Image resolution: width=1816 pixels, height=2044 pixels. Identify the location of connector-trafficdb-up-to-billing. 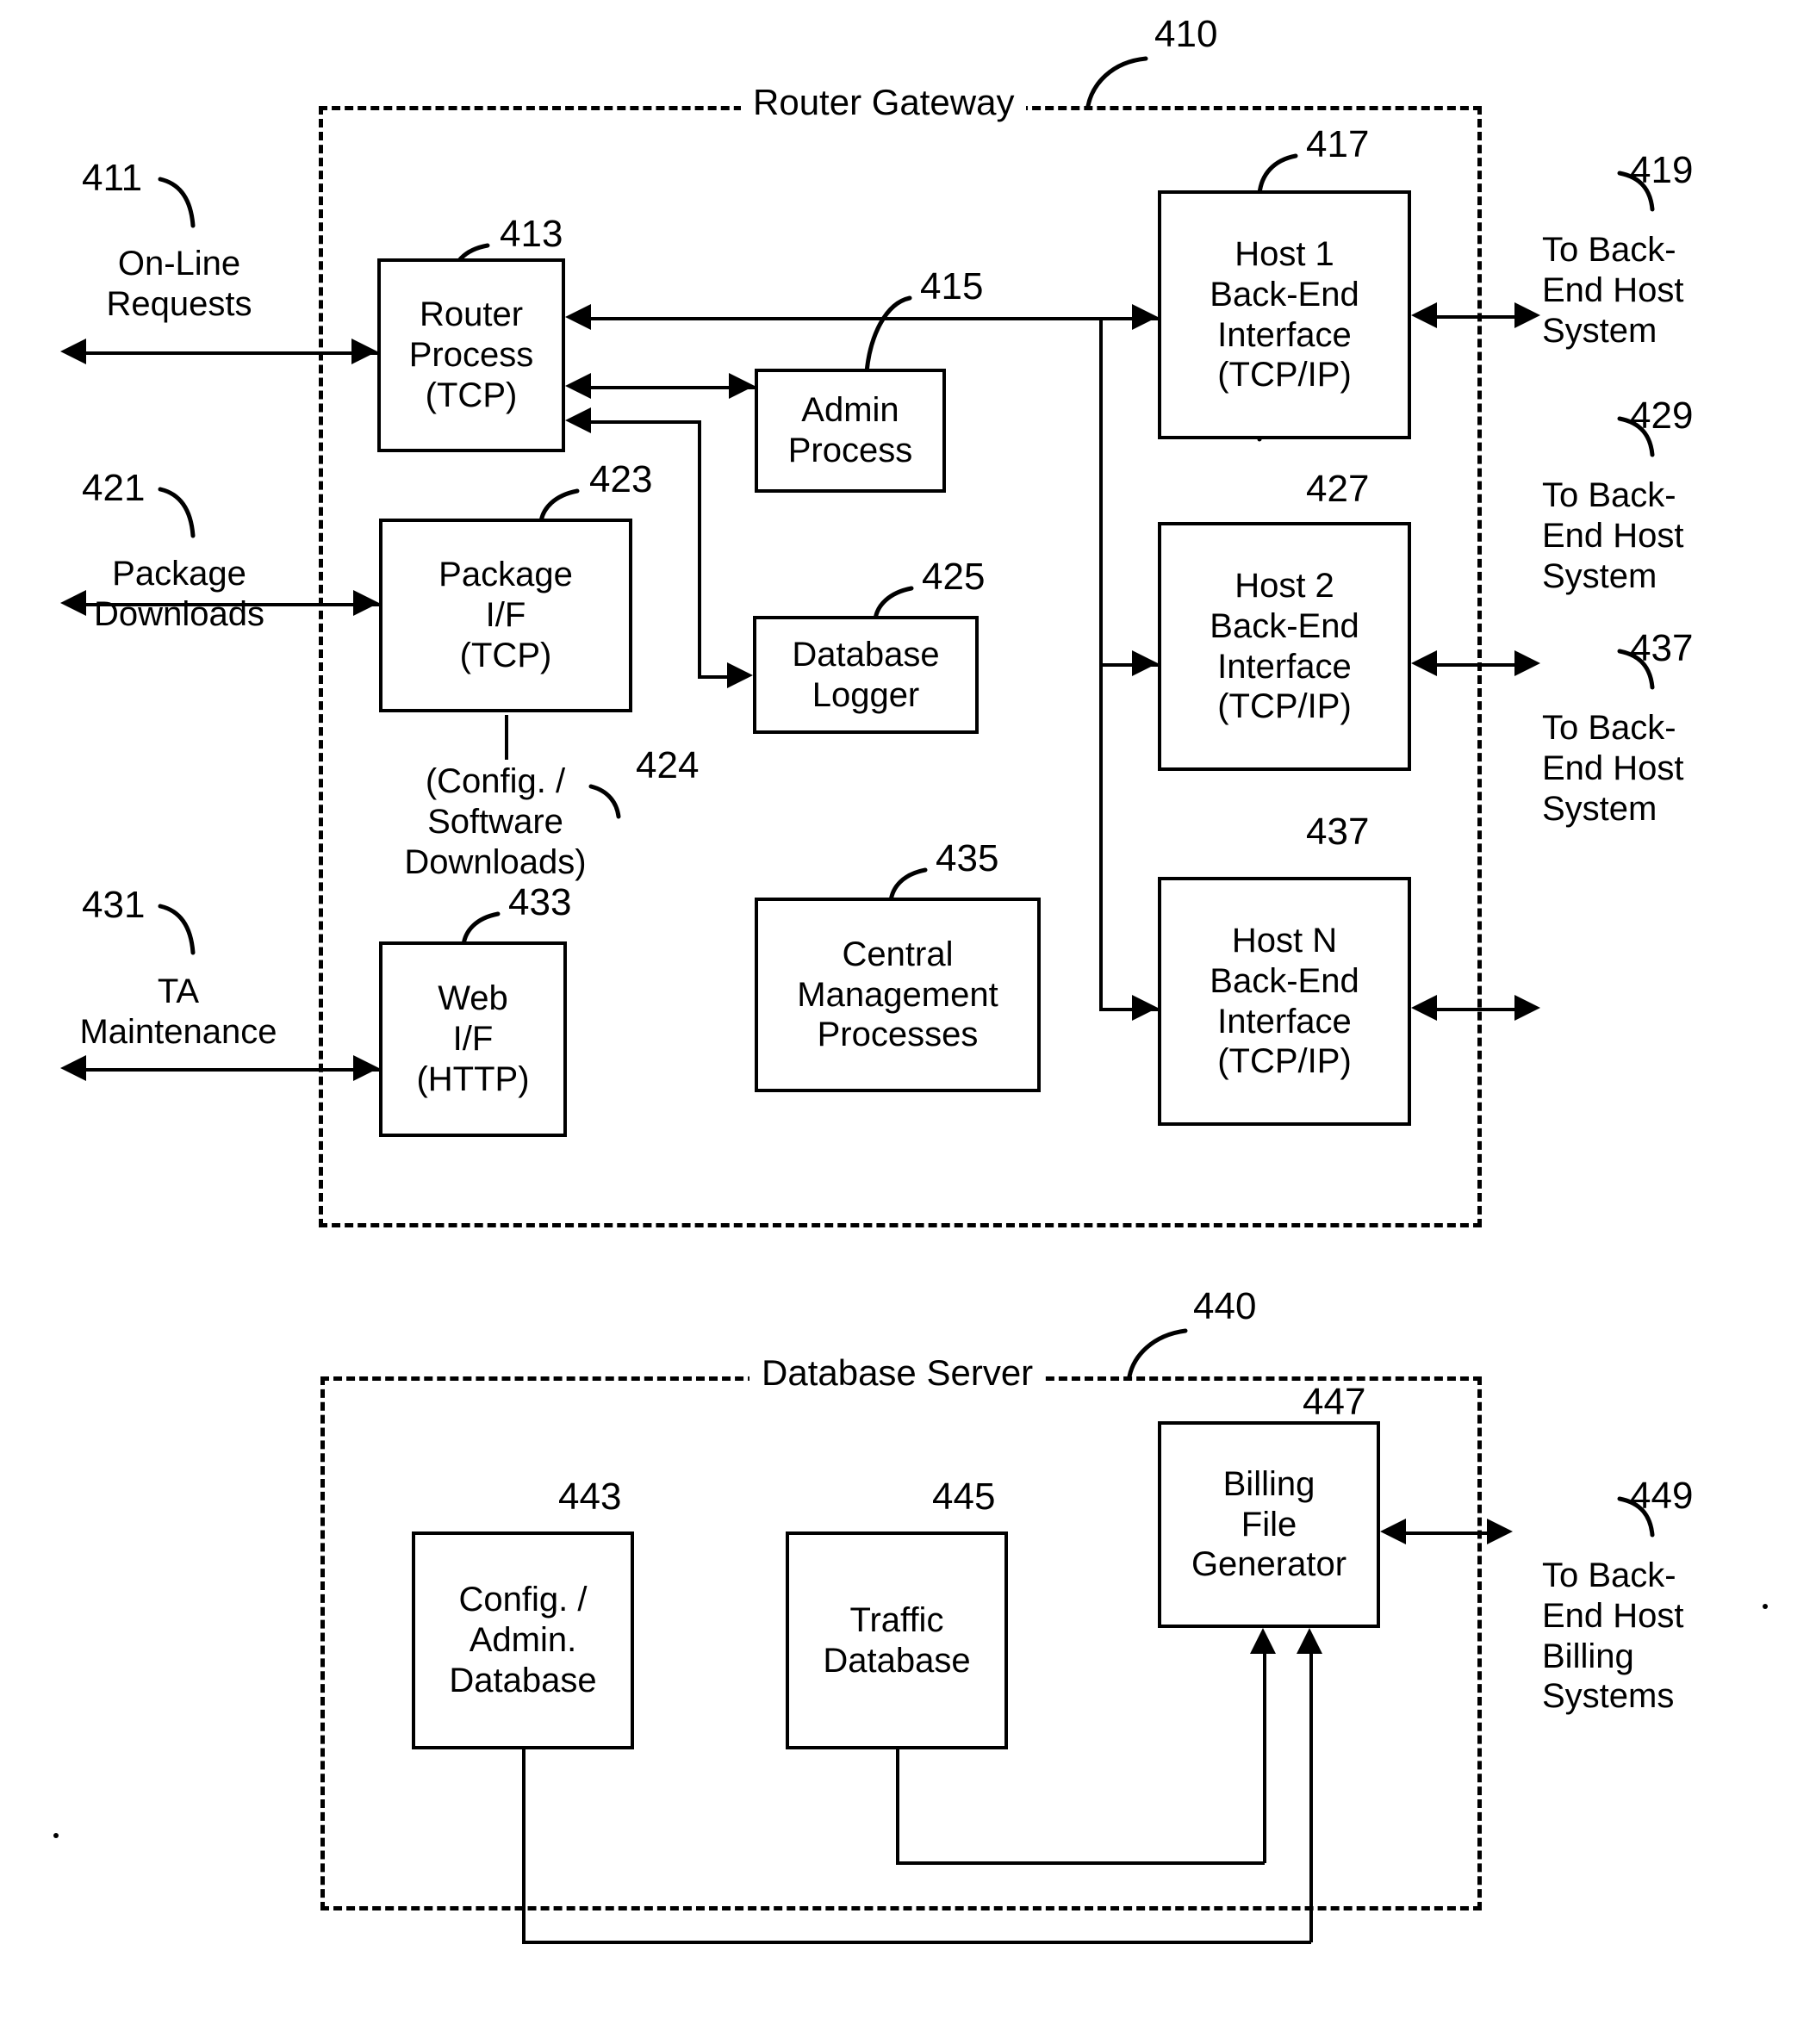
(1264, 1759).